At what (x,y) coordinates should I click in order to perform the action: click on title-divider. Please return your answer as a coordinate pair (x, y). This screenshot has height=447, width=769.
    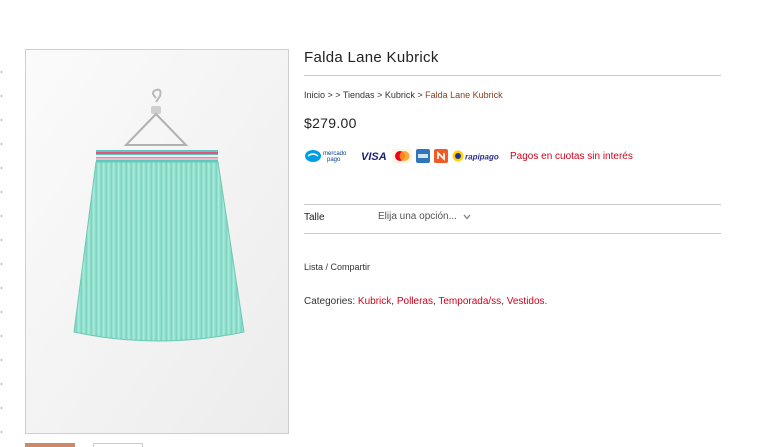
    Looking at the image, I should click on (512, 75).